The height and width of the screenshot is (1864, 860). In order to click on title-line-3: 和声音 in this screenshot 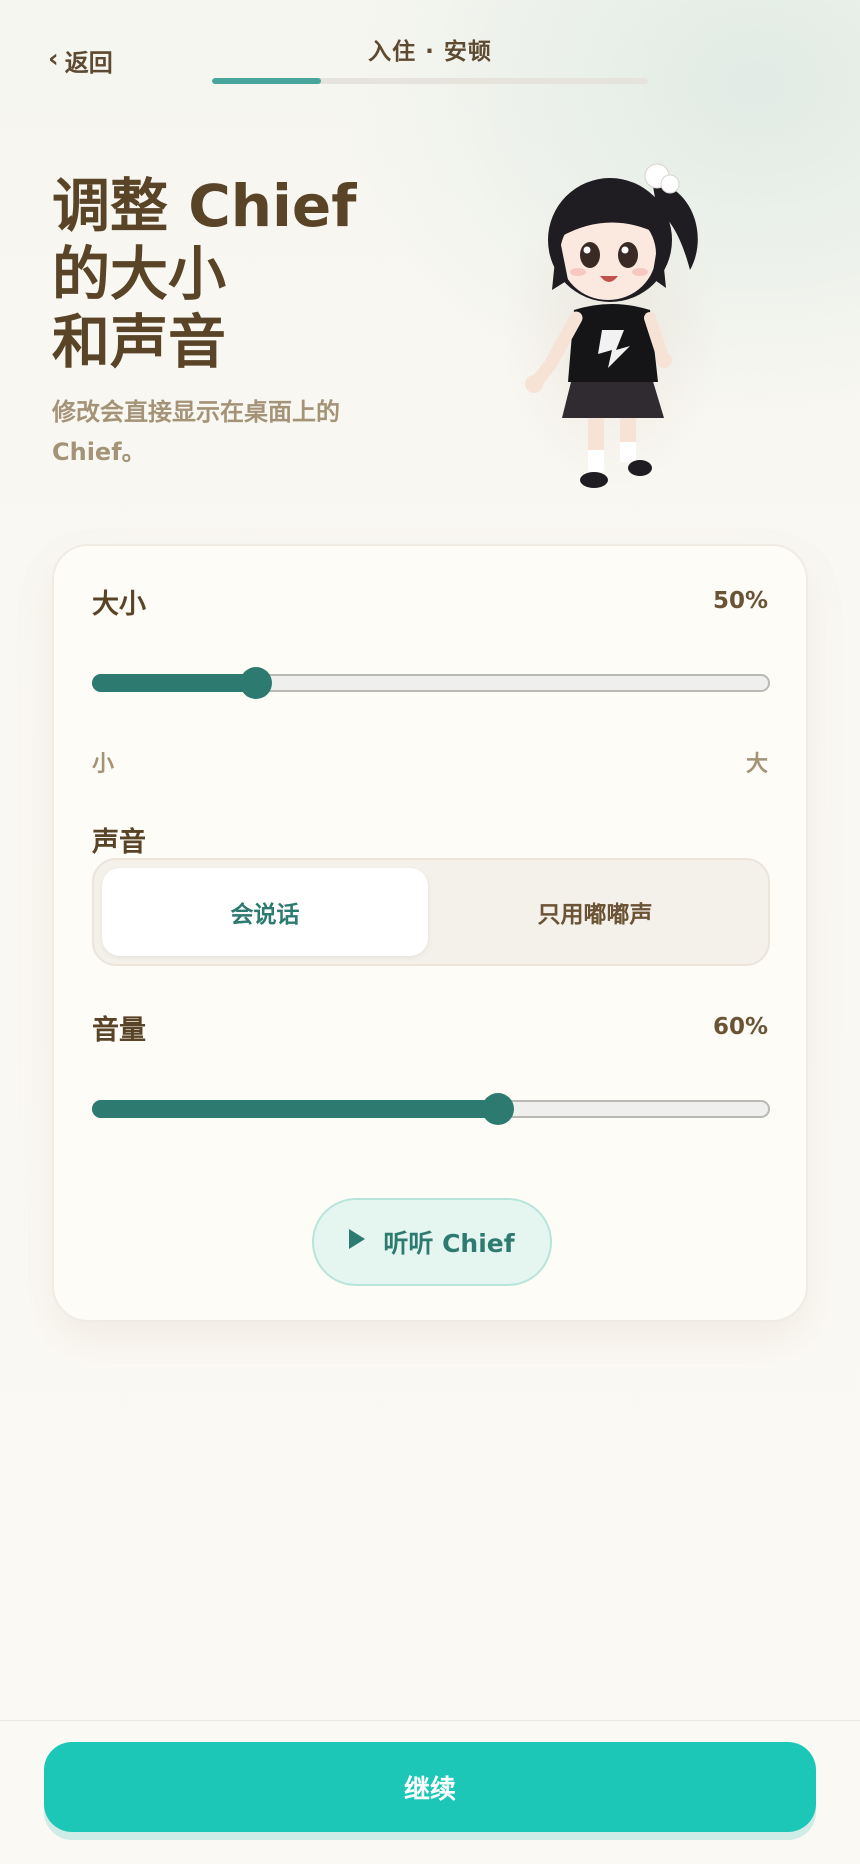, I will do `click(139, 342)`.